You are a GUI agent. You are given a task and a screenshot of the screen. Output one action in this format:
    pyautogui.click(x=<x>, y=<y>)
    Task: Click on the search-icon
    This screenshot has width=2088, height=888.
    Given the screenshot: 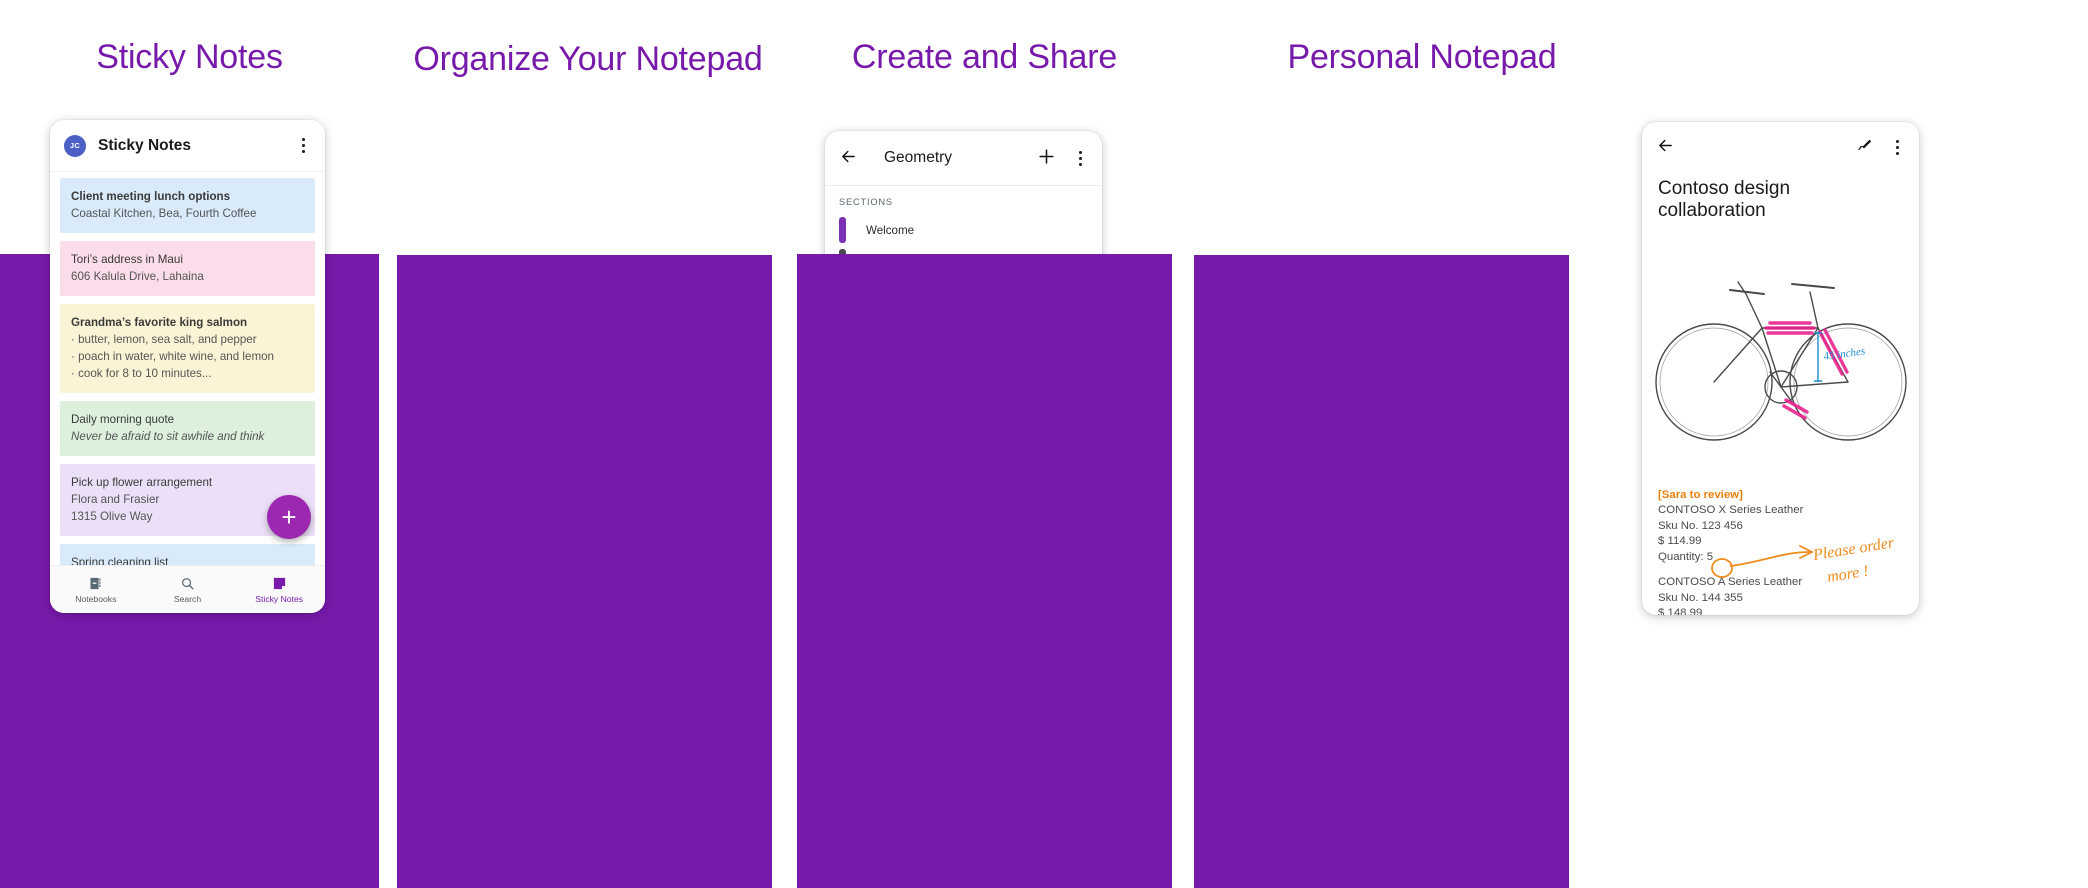 What is the action you would take?
    pyautogui.click(x=187, y=583)
    